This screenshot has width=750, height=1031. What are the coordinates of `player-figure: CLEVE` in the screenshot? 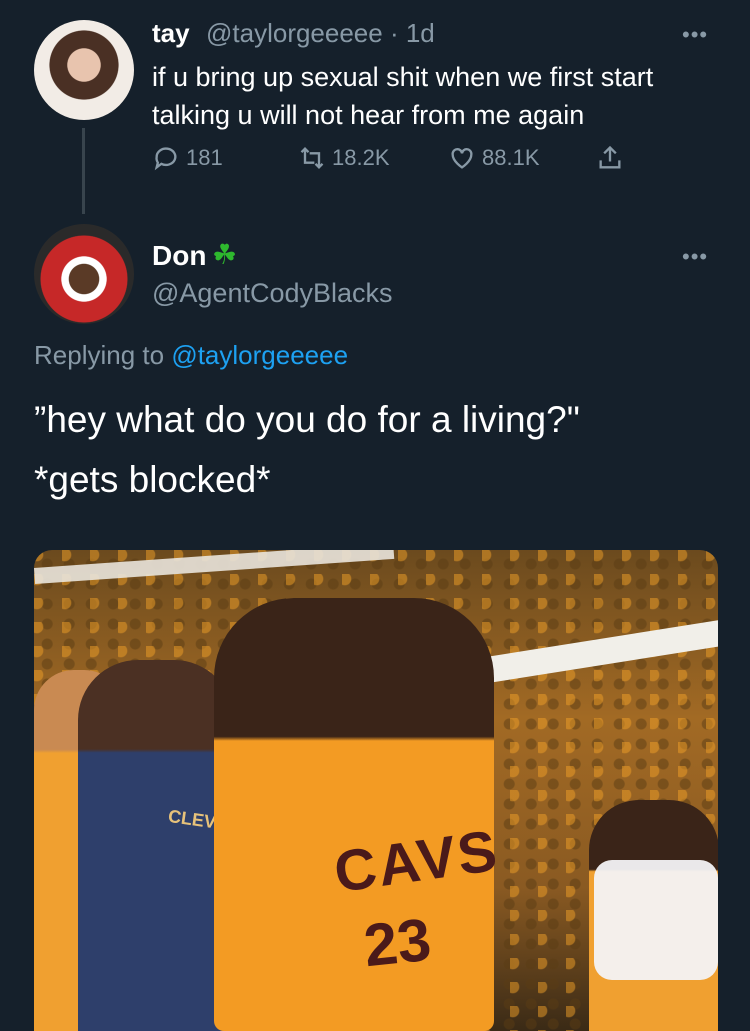 It's located at (156, 845).